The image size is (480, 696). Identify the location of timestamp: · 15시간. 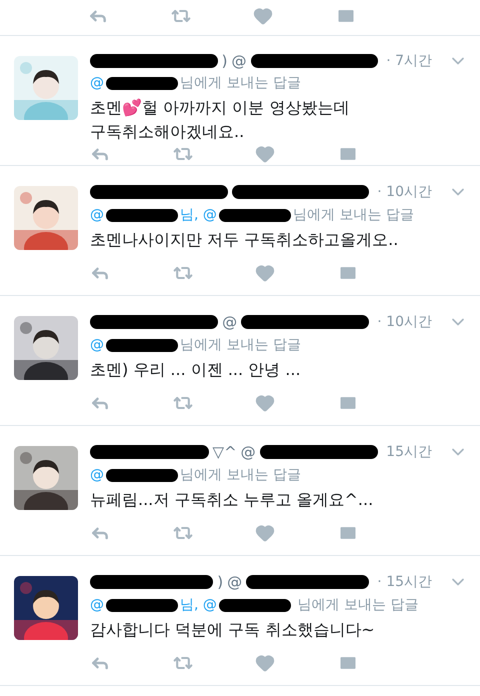
(404, 582).